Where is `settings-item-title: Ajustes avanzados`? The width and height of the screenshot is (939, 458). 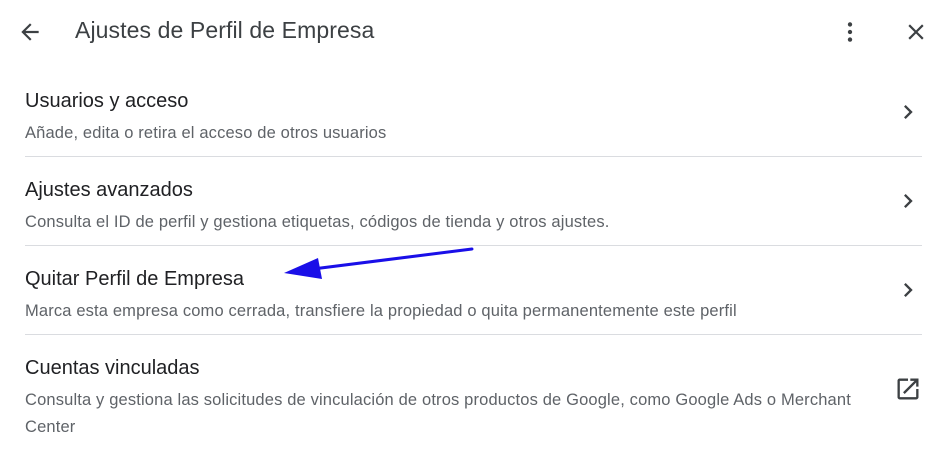 settings-item-title: Ajustes avanzados is located at coordinates (109, 190).